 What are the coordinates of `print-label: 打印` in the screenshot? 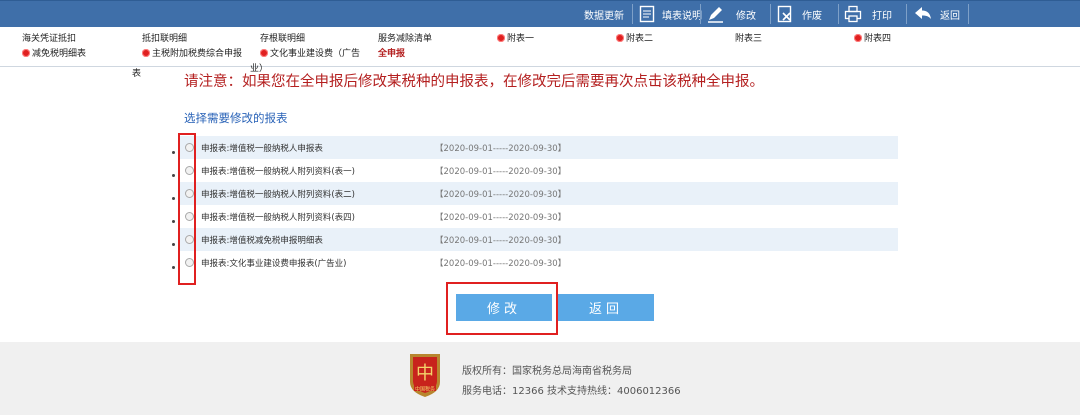 It's located at (882, 16).